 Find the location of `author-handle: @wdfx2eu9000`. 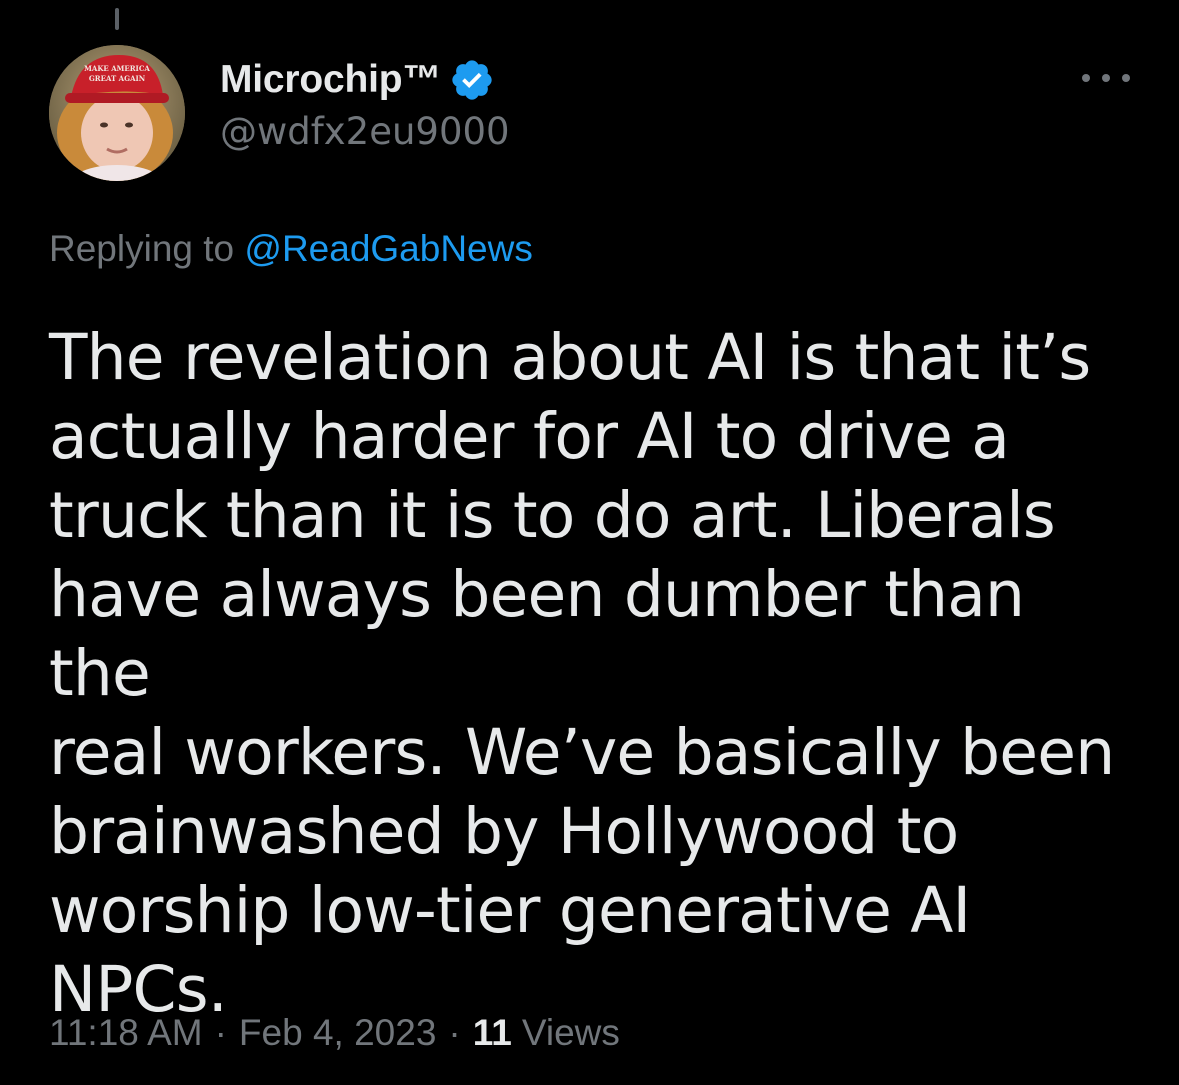

author-handle: @wdfx2eu9000 is located at coordinates (365, 131).